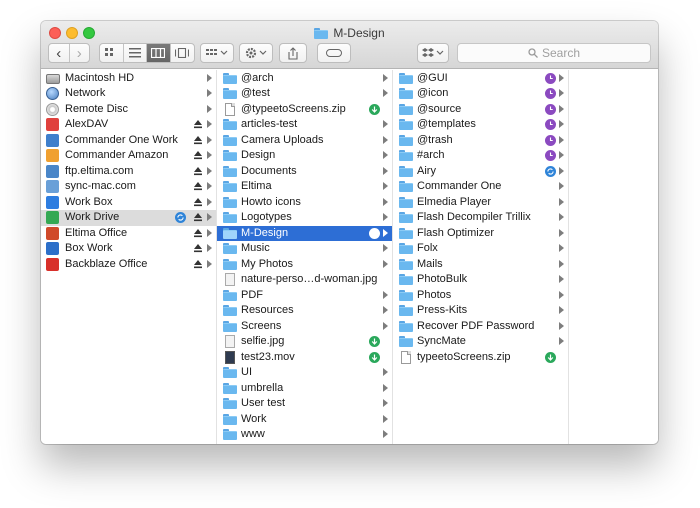  Describe the element at coordinates (304, 327) in the screenshot. I see `folder-item-screens: Screens` at that location.